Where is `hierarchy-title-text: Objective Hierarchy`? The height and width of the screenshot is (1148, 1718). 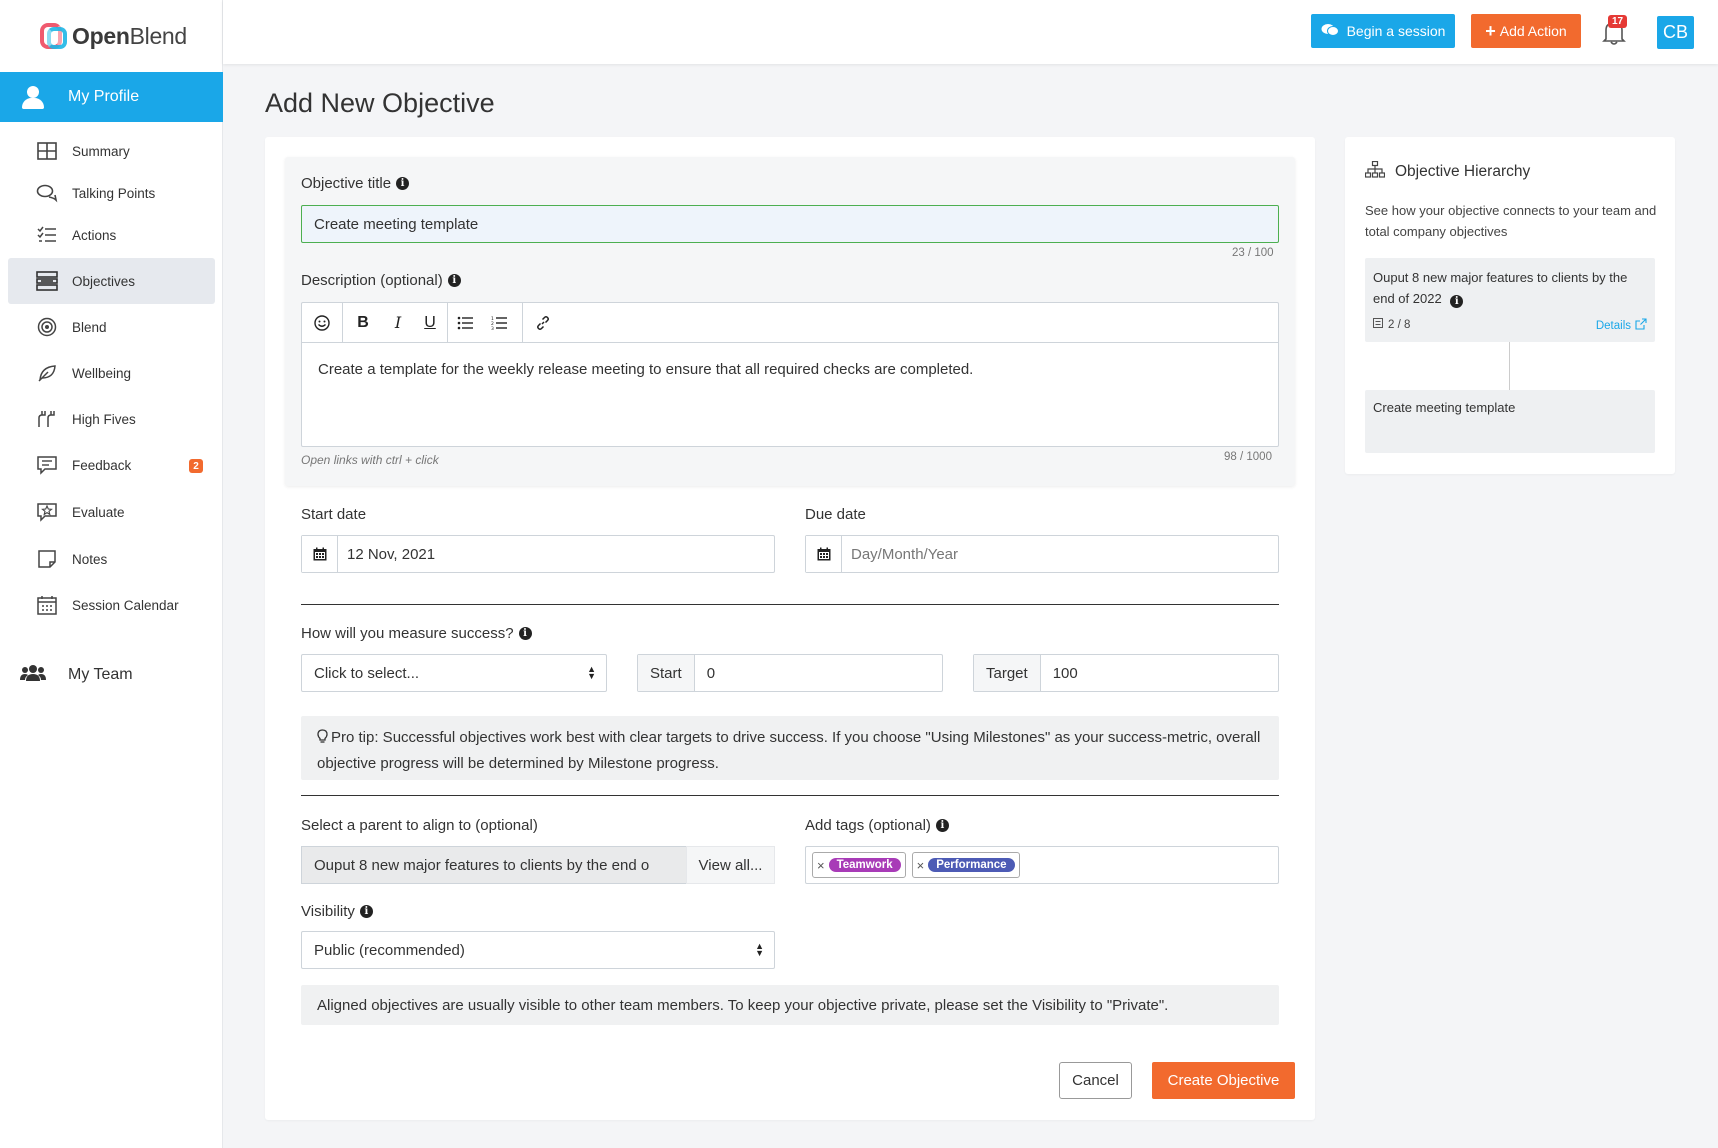 hierarchy-title-text: Objective Hierarchy is located at coordinates (1463, 171).